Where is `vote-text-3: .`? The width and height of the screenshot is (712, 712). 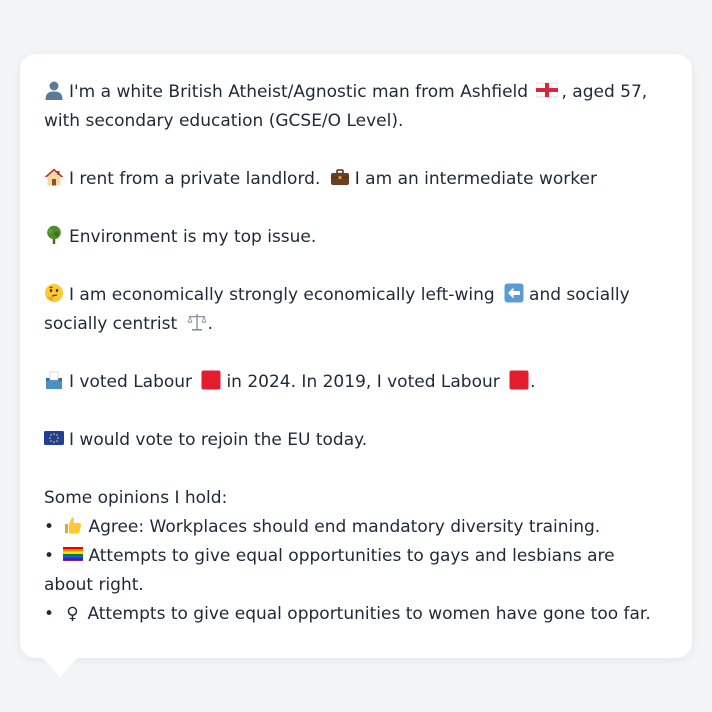
vote-text-3: . is located at coordinates (533, 382).